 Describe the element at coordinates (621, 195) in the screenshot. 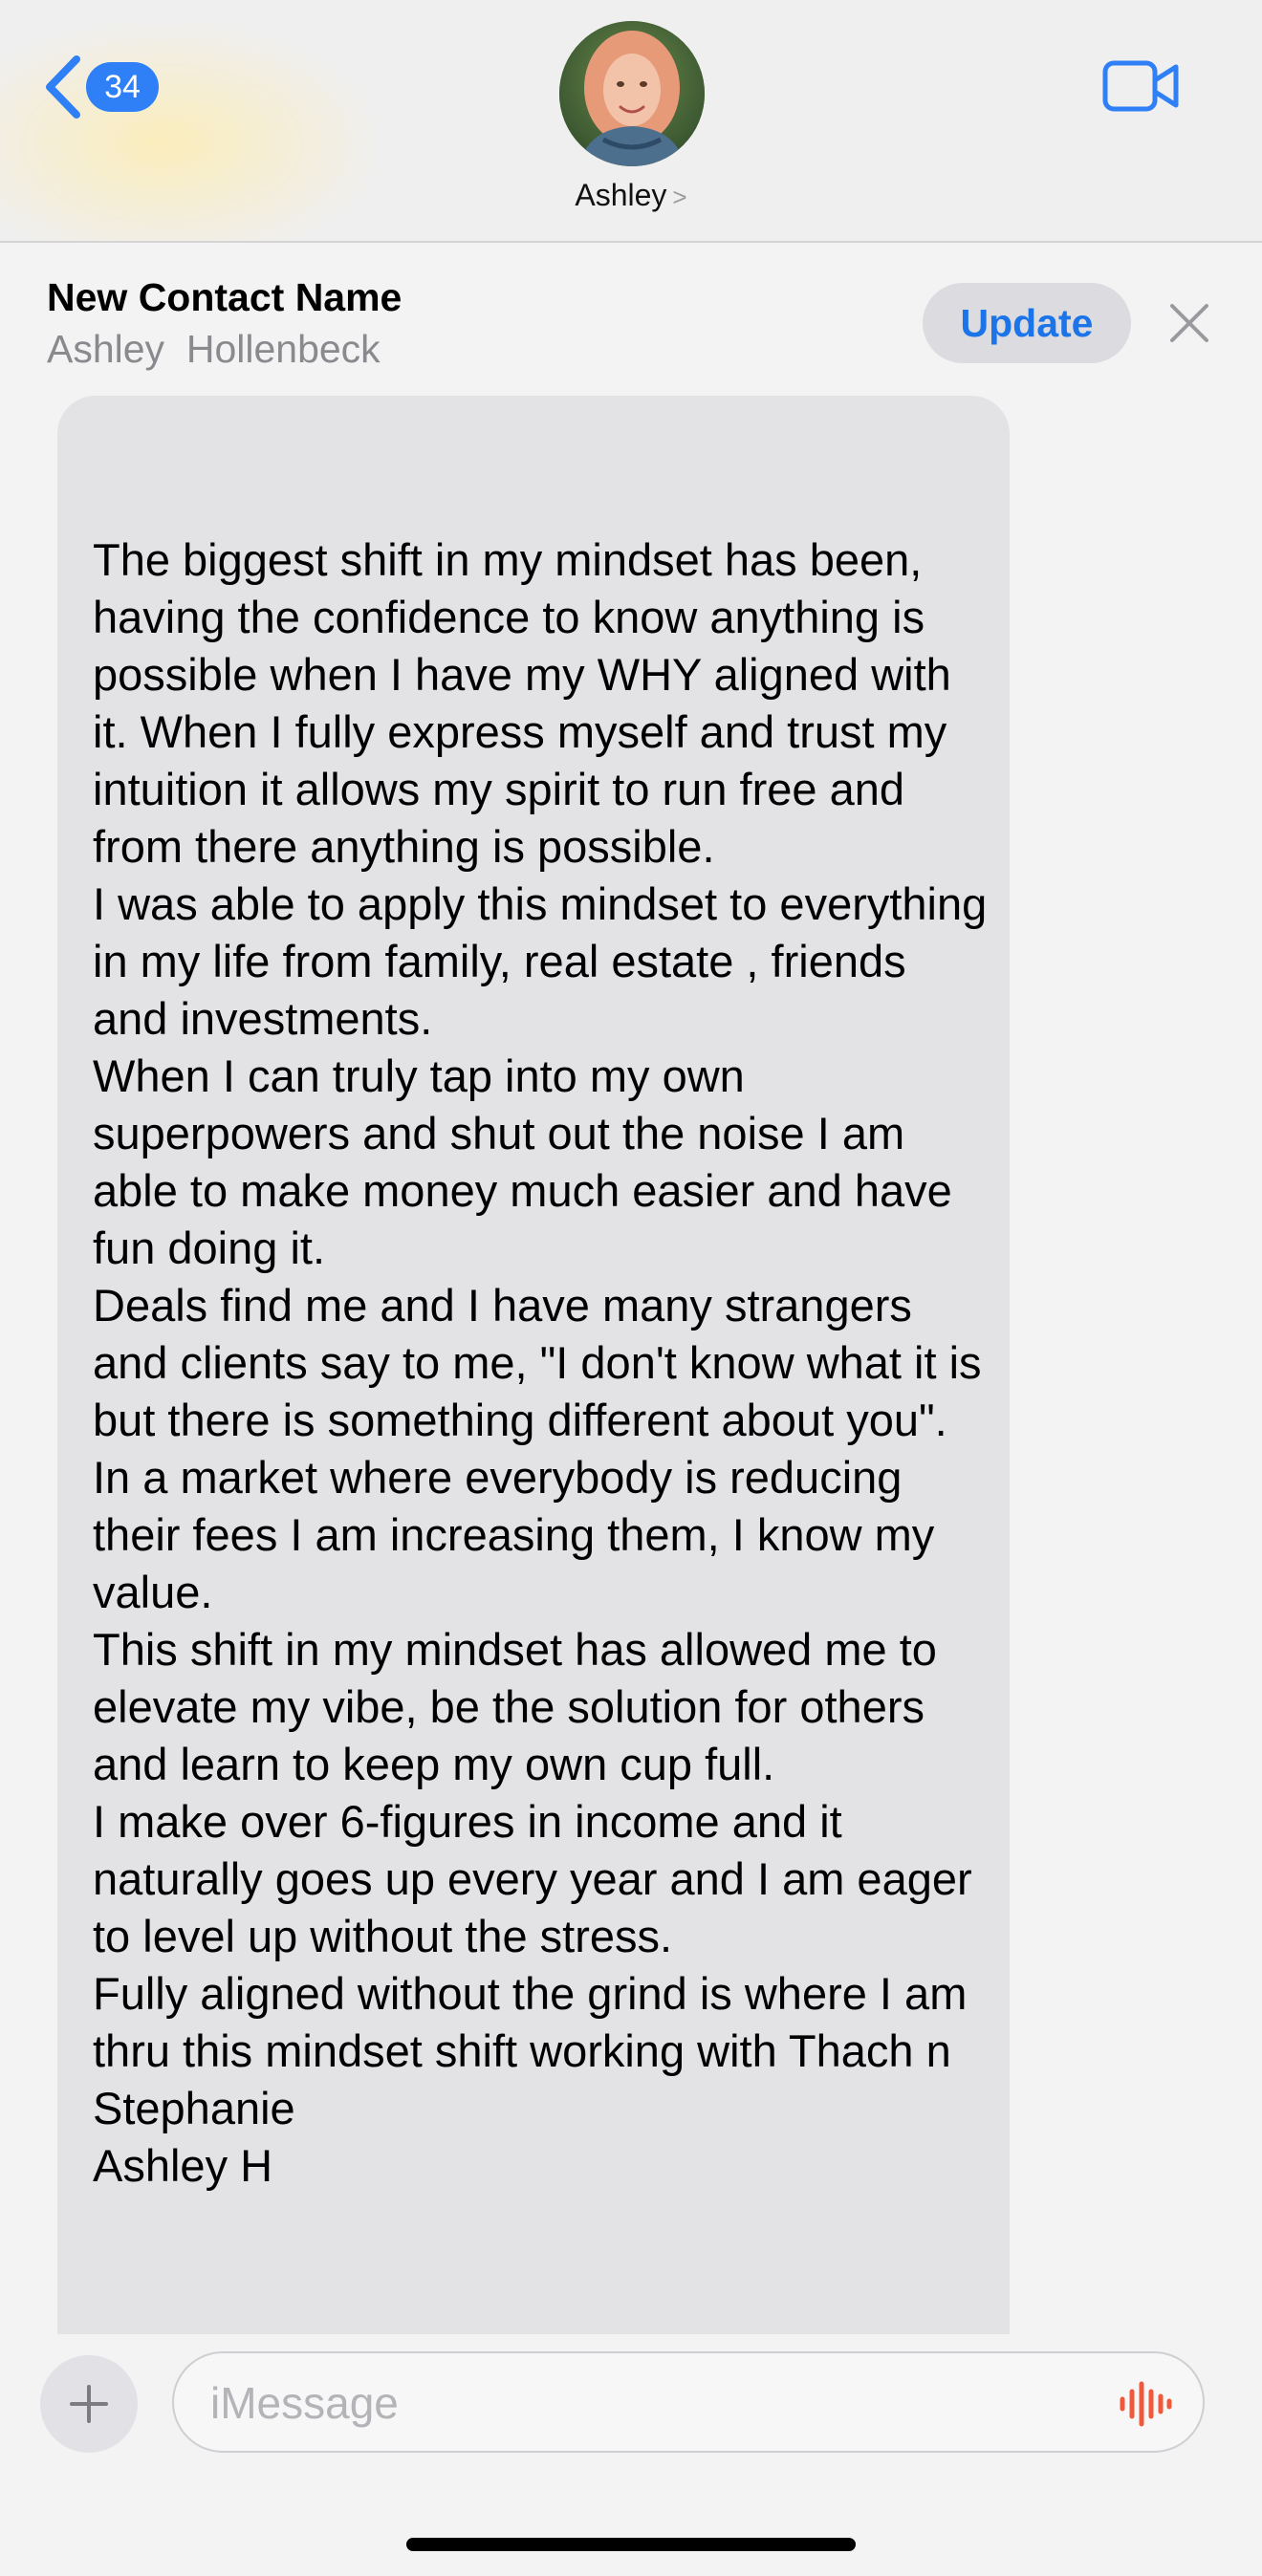

I see `contact-name: Ashley` at that location.